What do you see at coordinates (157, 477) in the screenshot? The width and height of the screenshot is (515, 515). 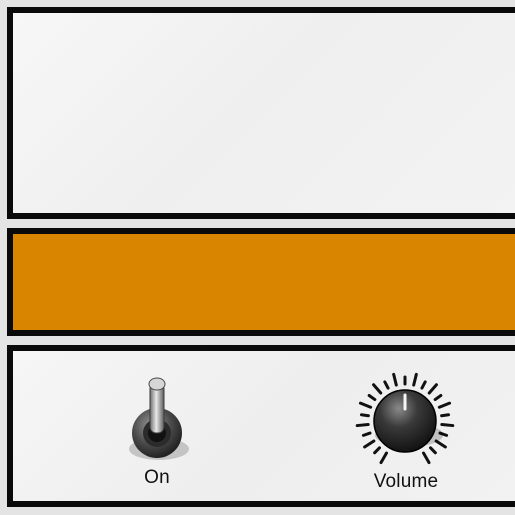 I see `power-toggle-label: On` at bounding box center [157, 477].